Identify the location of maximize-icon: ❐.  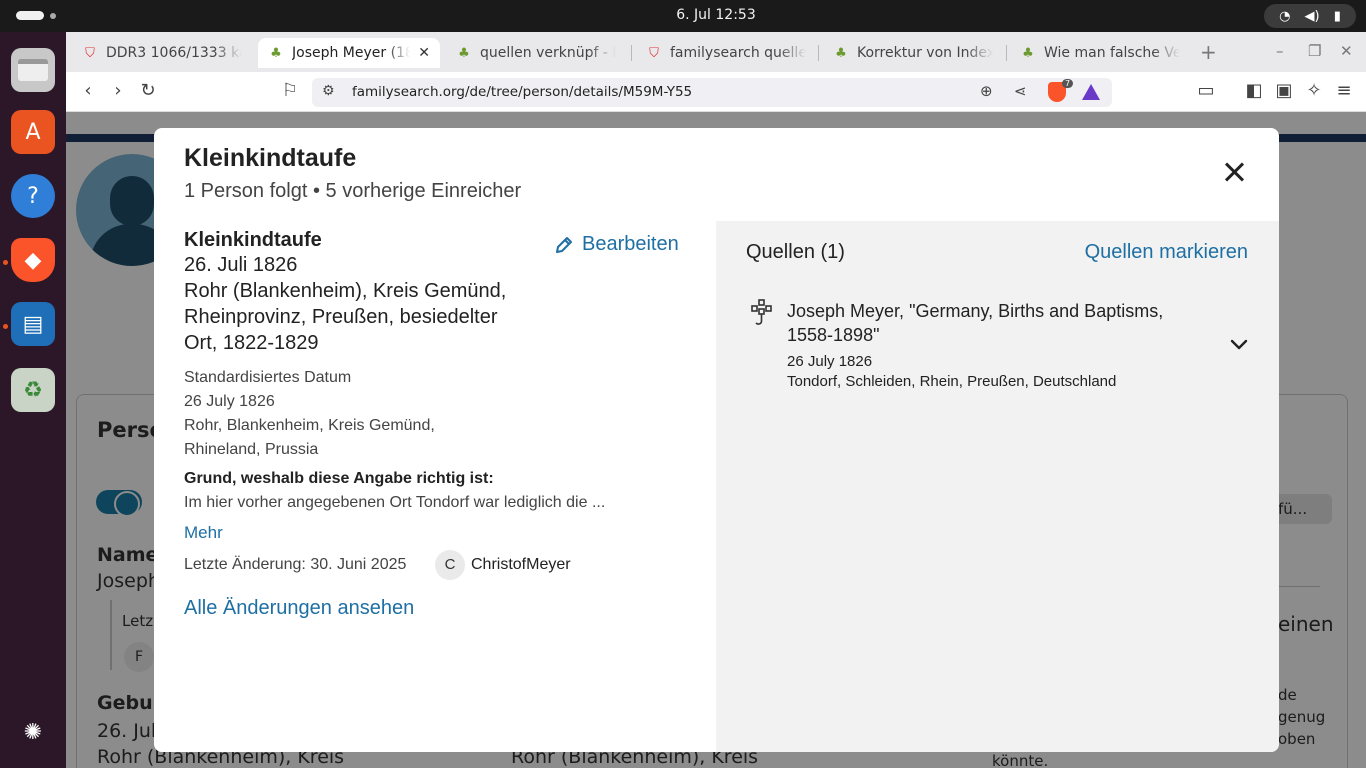
(1314, 51).